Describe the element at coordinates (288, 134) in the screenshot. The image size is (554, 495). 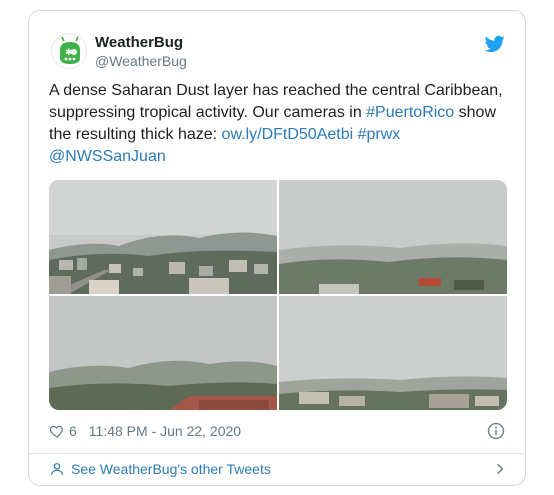
I see `tweet-url-link: ow.ly/DFtD50Aetbi` at that location.